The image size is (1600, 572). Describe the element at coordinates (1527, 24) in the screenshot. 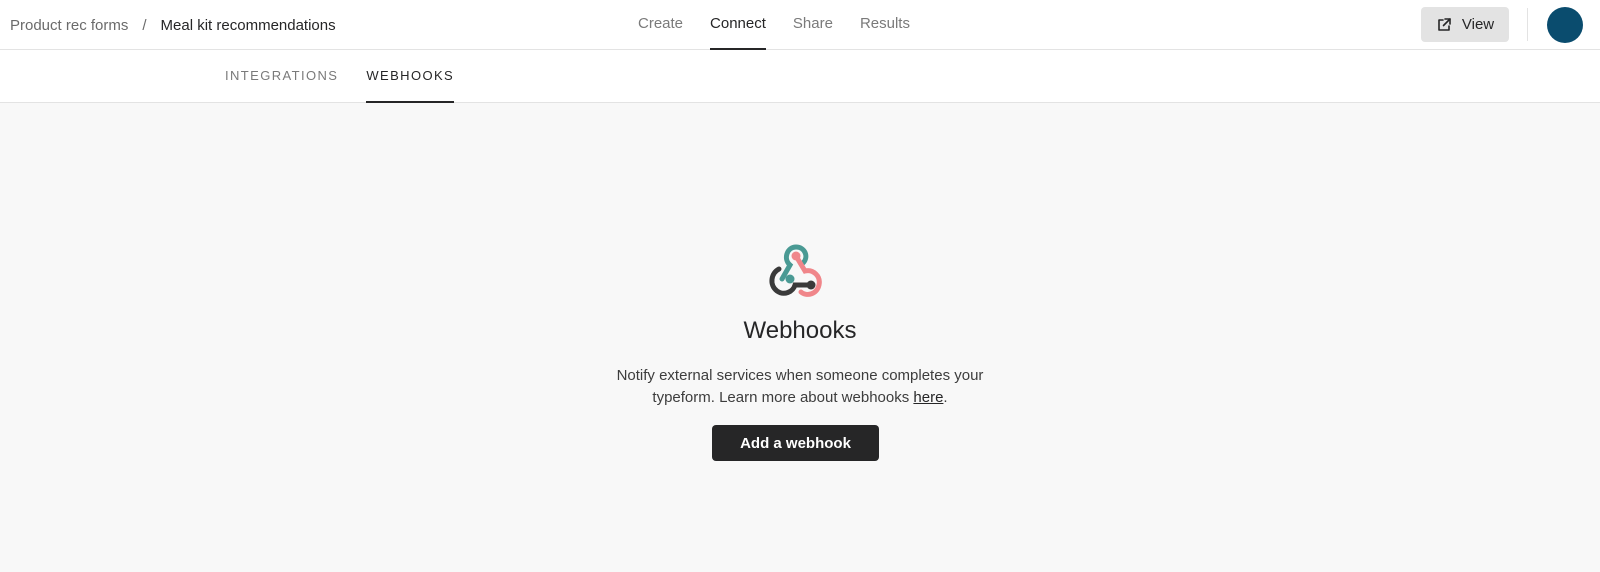

I see `header-divider` at that location.